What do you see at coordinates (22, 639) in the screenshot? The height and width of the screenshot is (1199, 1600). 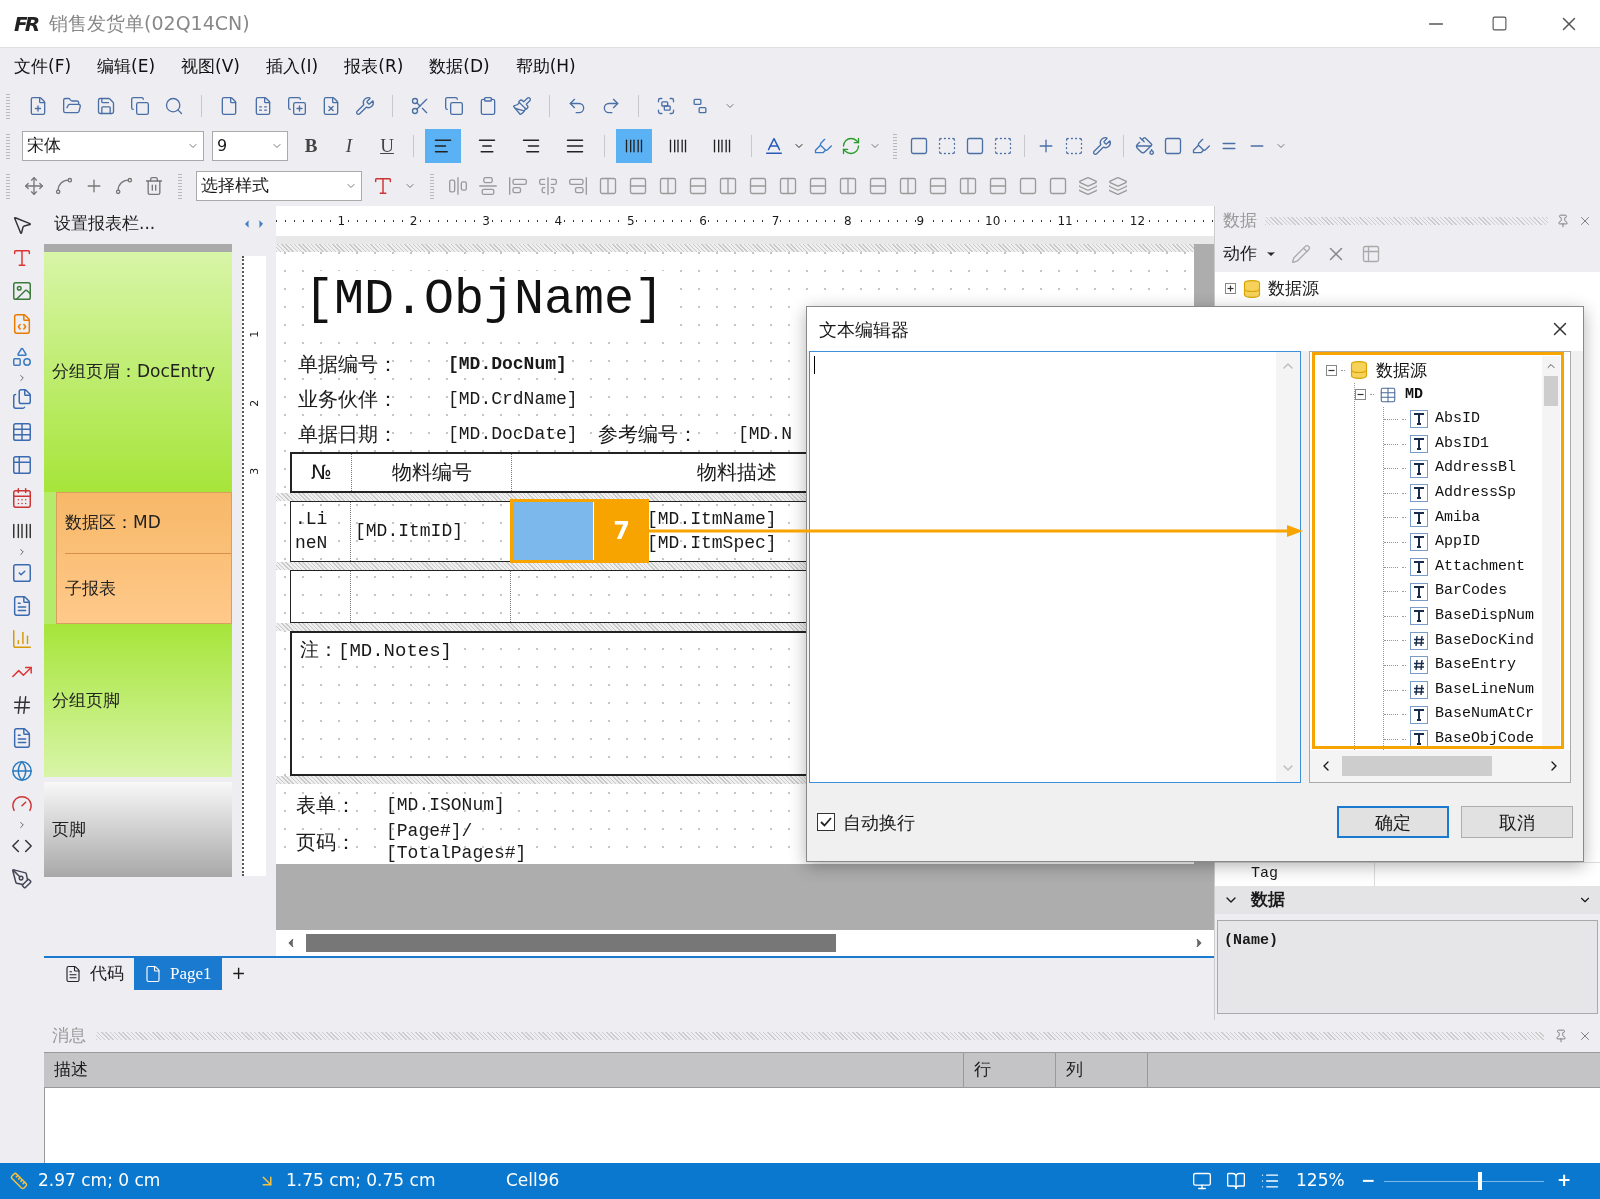 I see `chart-icon` at bounding box center [22, 639].